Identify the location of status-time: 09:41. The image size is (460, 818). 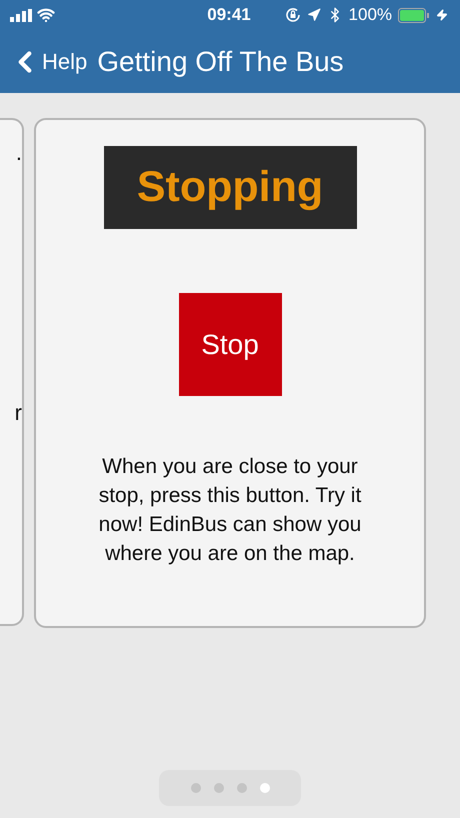
(229, 15).